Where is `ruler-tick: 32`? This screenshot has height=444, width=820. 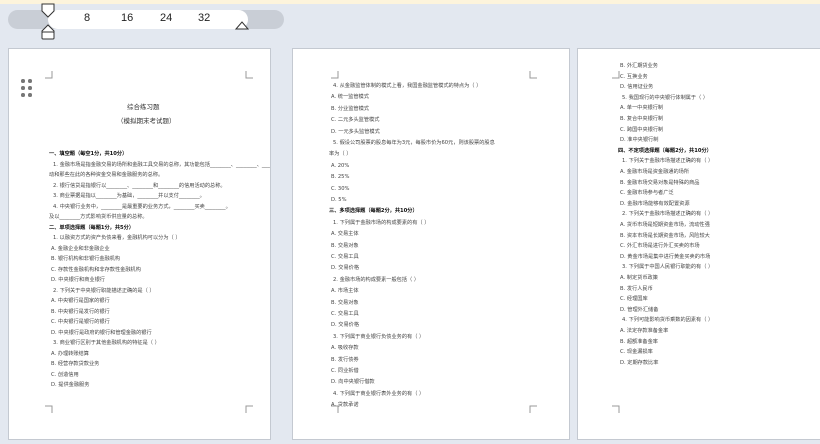 ruler-tick: 32 is located at coordinates (204, 18).